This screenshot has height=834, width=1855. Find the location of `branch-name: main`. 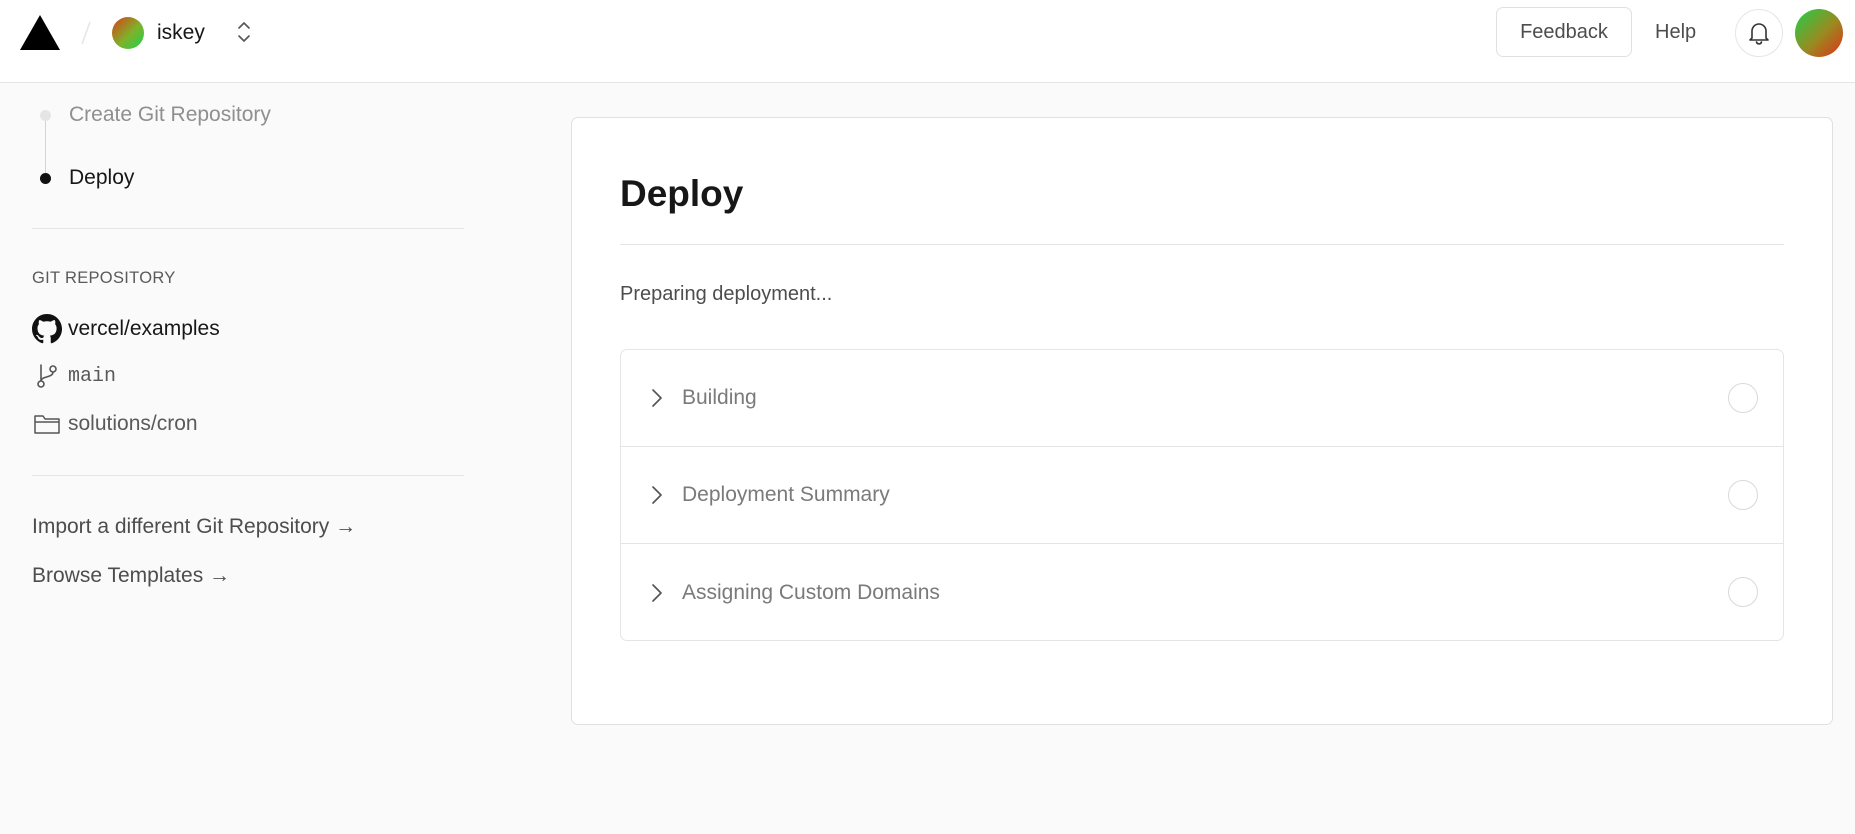

branch-name: main is located at coordinates (92, 376).